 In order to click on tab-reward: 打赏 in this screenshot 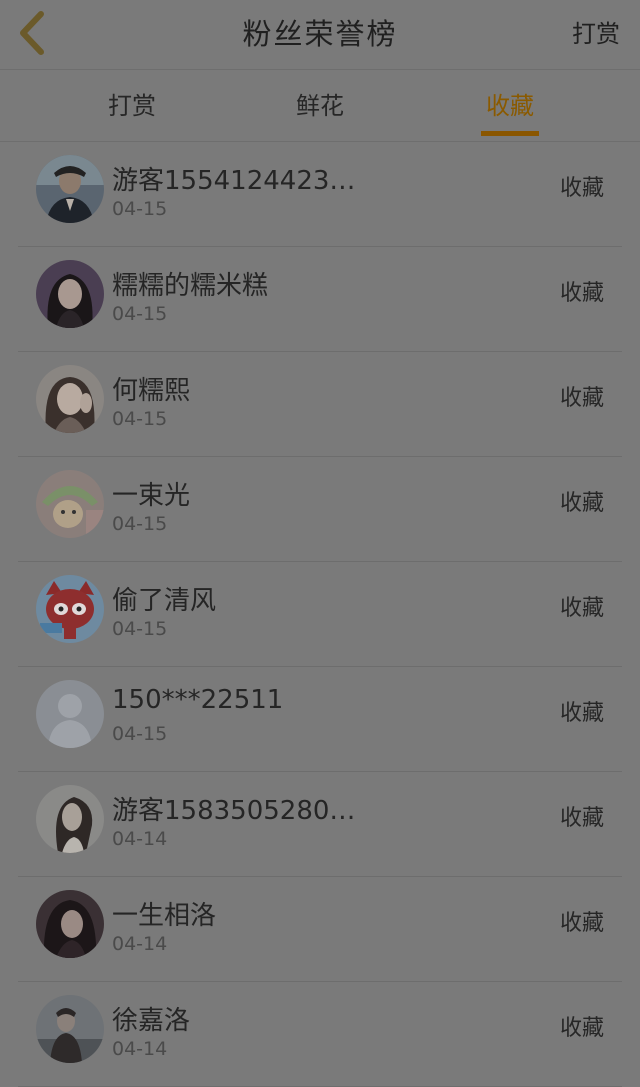, I will do `click(132, 106)`.